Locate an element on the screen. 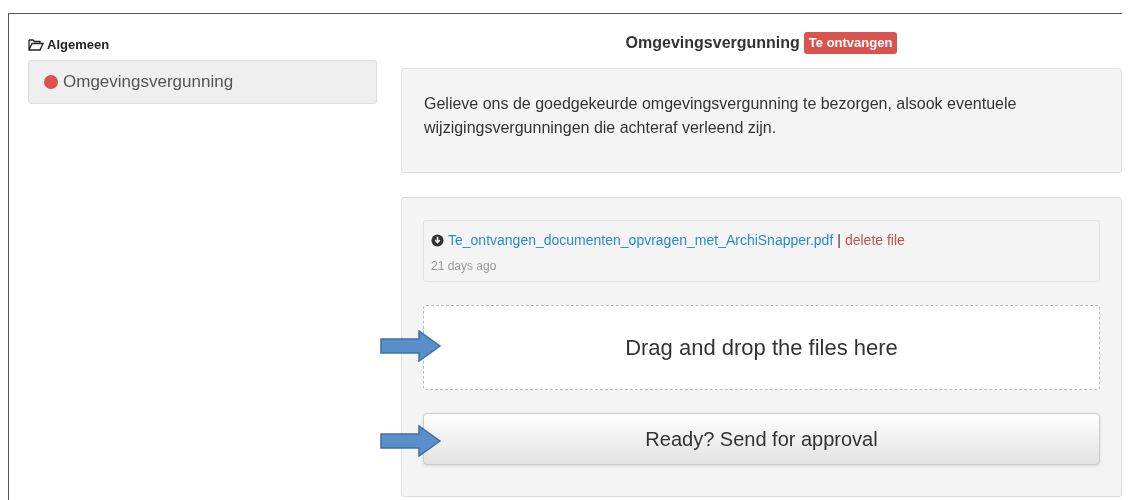 This screenshot has height=500, width=1130. dropzone: Drag and drop the files here is located at coordinates (761, 347).